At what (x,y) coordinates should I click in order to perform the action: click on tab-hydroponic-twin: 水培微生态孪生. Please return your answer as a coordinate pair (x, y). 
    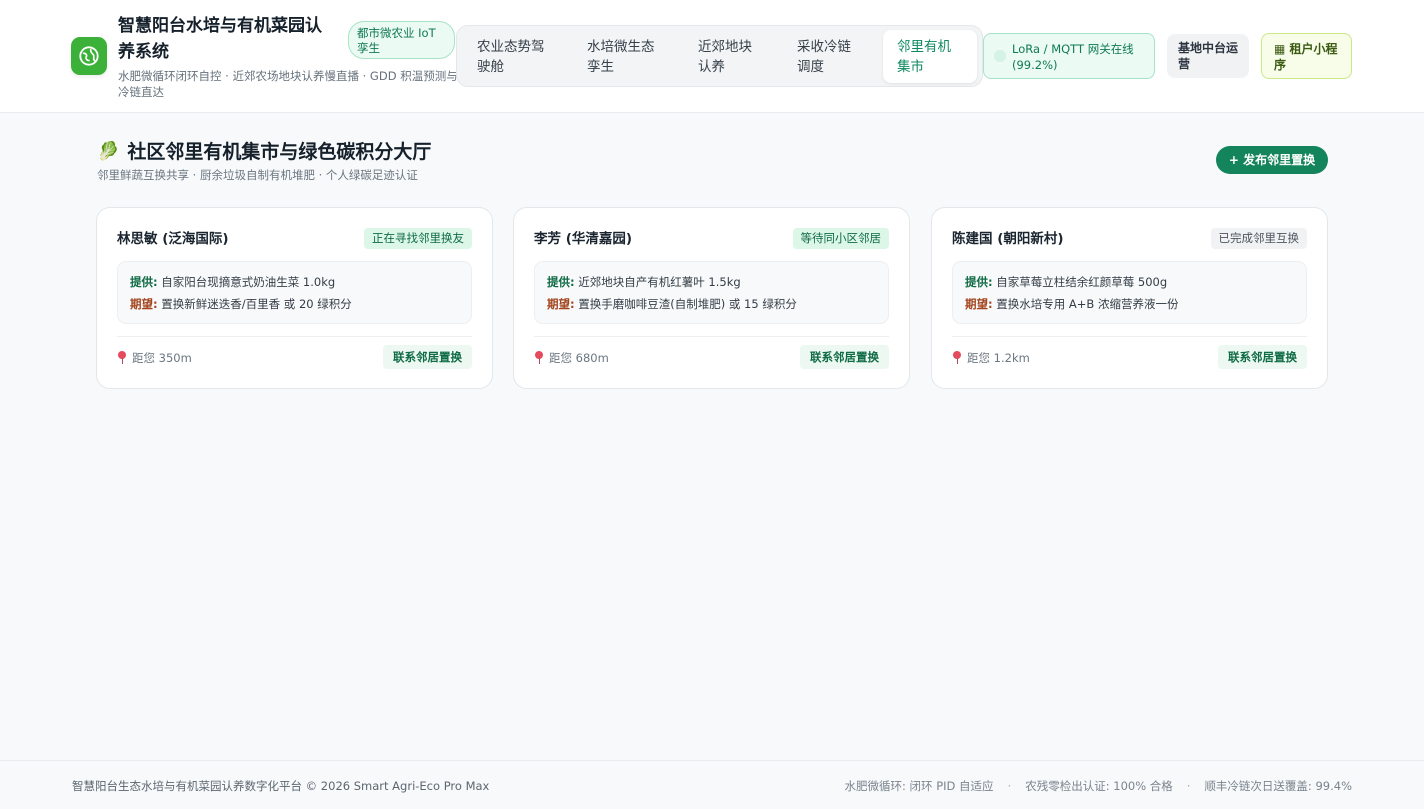
    Looking at the image, I should click on (625, 56).